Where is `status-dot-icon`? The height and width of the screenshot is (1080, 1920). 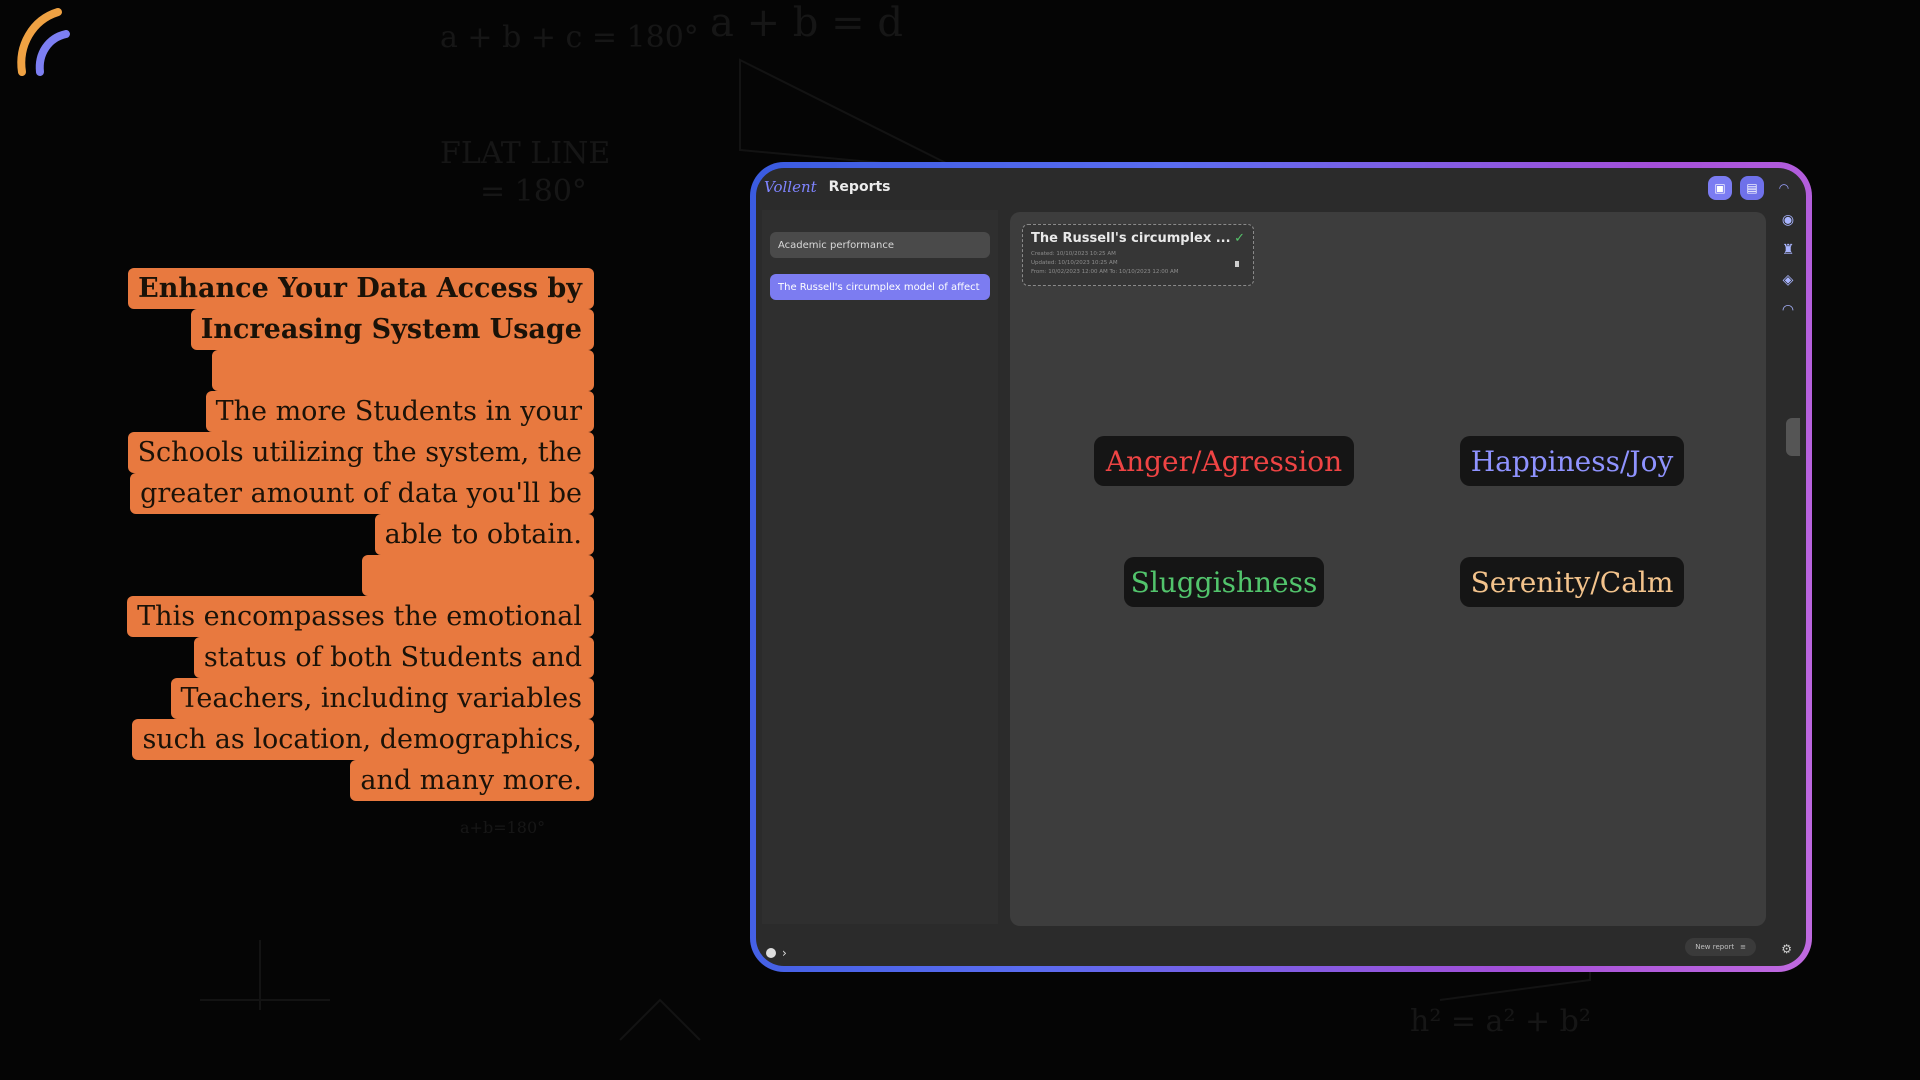
status-dot-icon is located at coordinates (771, 953).